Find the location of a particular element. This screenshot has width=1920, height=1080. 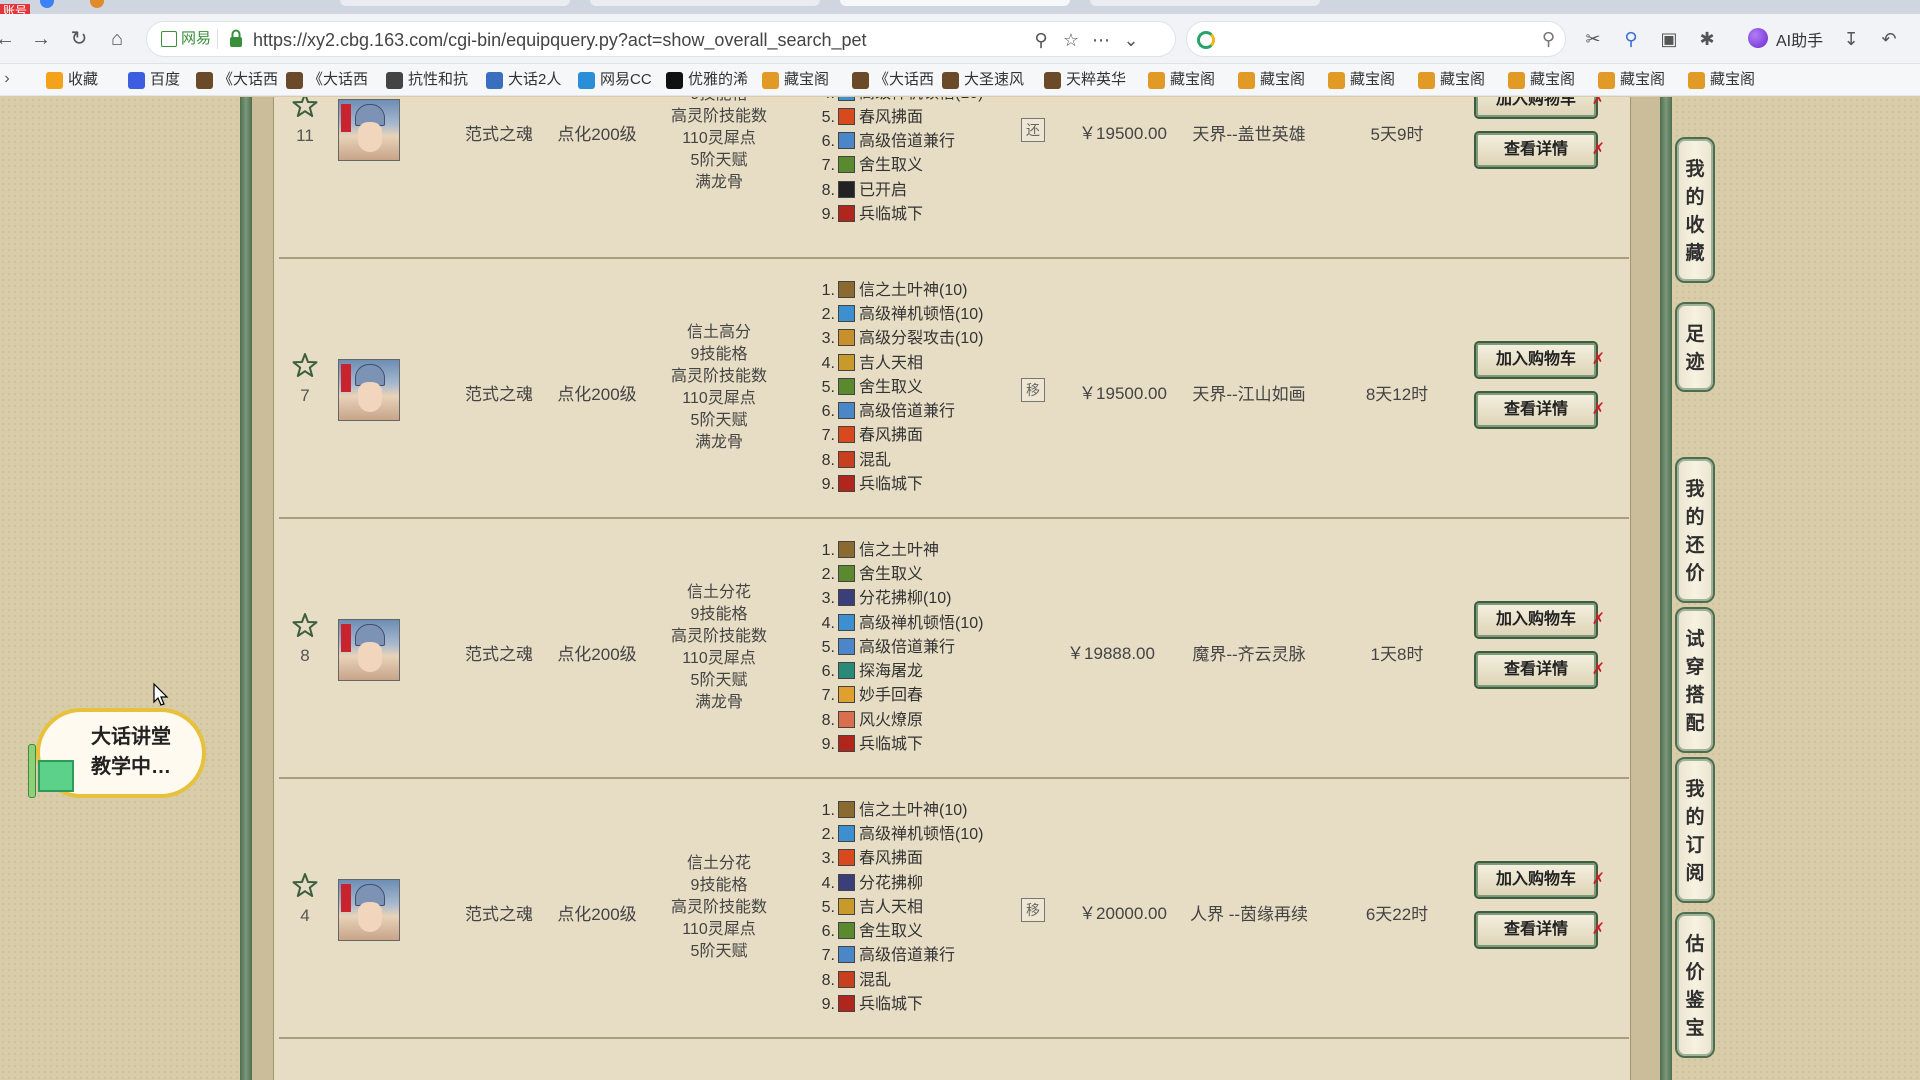

zoom-icon: ⚲ is located at coordinates (1631, 39).